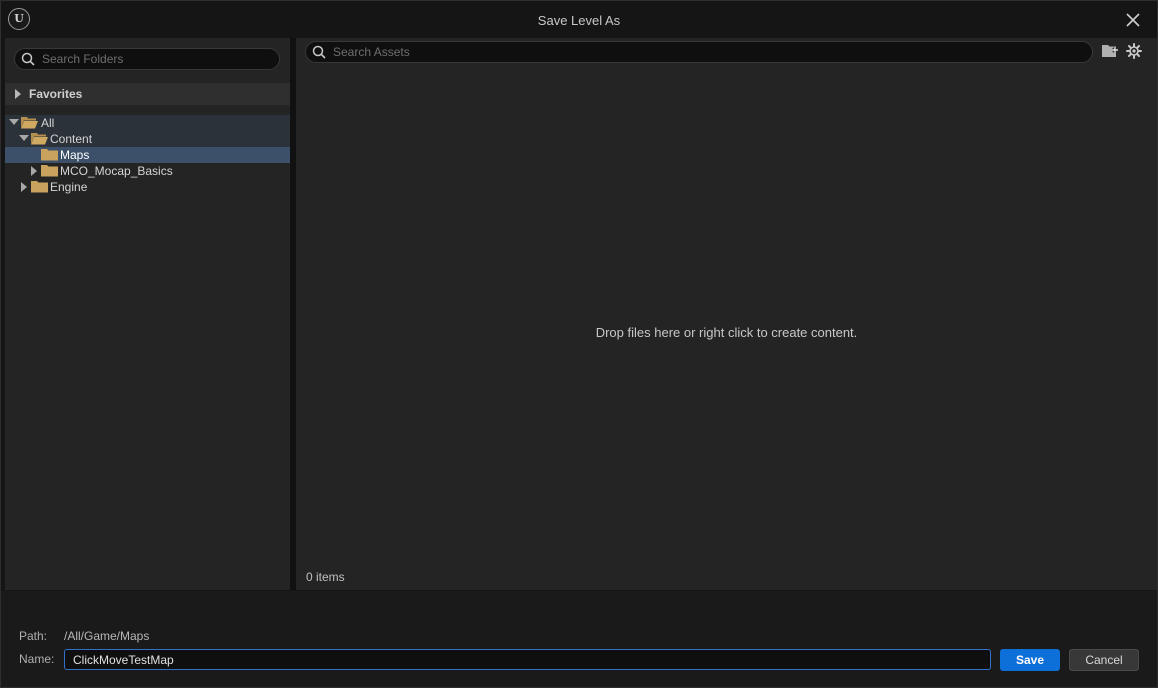 The image size is (1158, 688). What do you see at coordinates (1104, 660) in the screenshot?
I see `cancel-button: Cancel` at bounding box center [1104, 660].